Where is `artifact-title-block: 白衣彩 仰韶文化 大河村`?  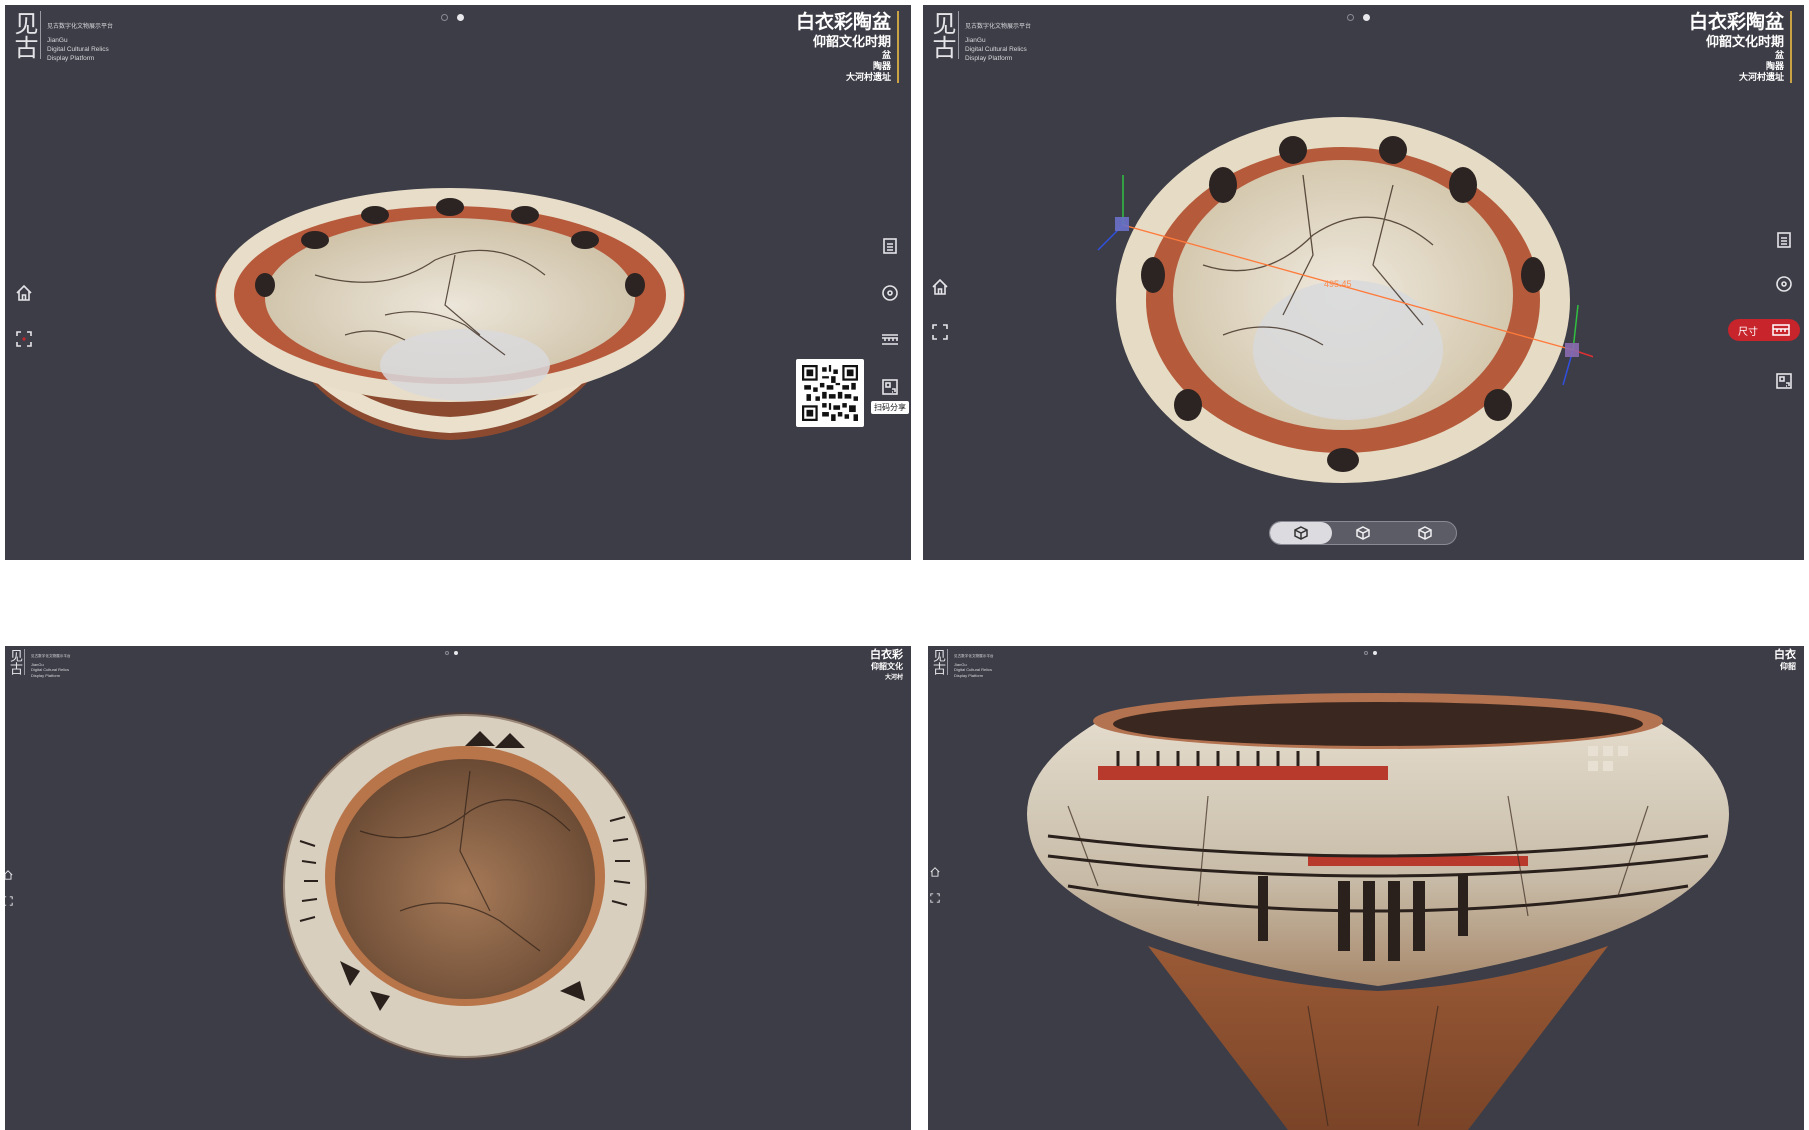 artifact-title-block: 白衣彩 仰韶文化 大河村 is located at coordinates (889, 666).